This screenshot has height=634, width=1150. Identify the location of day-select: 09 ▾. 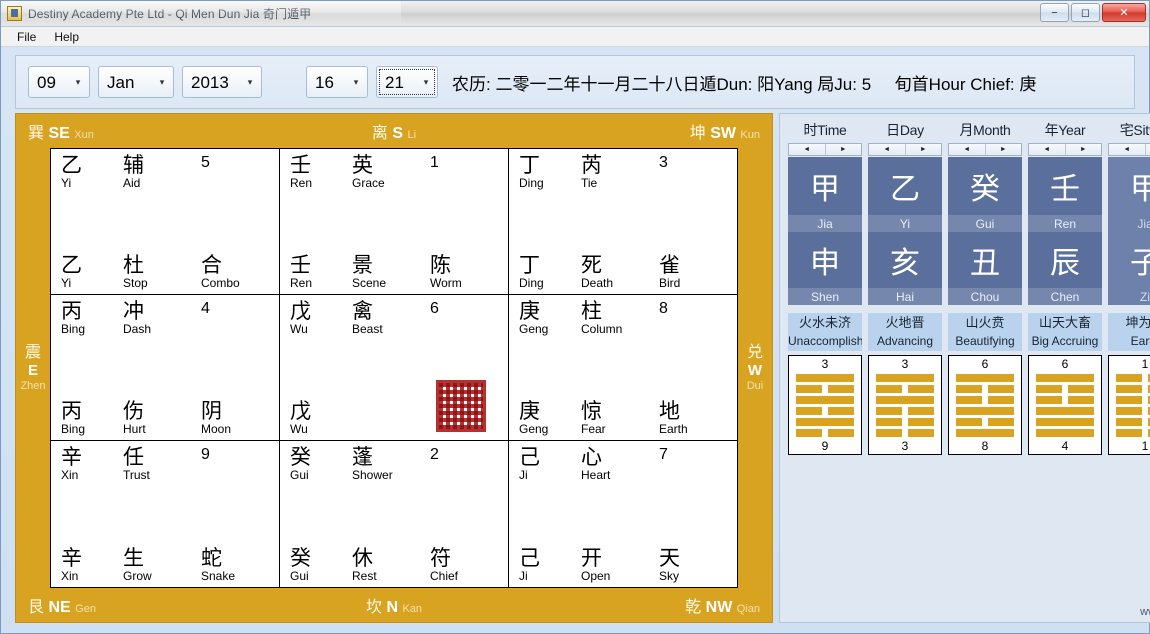
(59, 82).